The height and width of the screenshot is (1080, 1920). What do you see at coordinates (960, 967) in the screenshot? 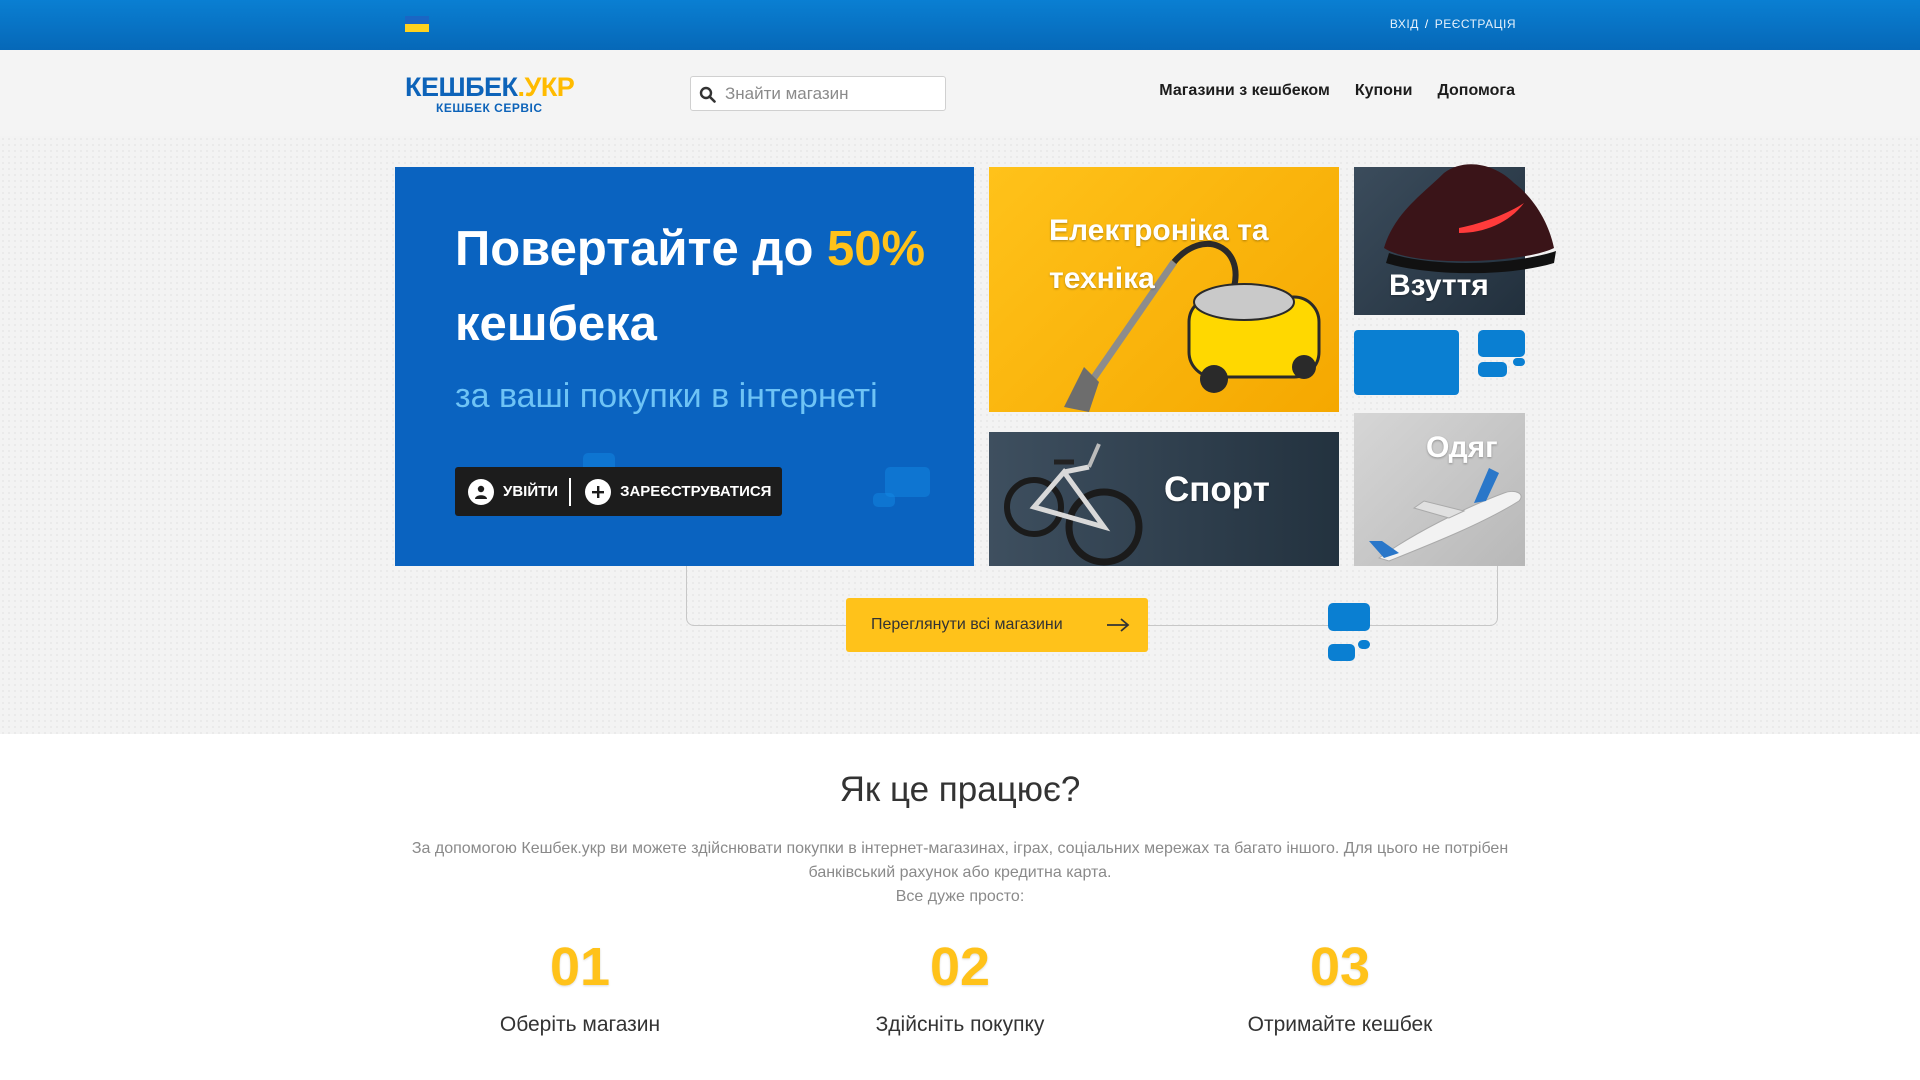
I see `step-number: 02` at bounding box center [960, 967].